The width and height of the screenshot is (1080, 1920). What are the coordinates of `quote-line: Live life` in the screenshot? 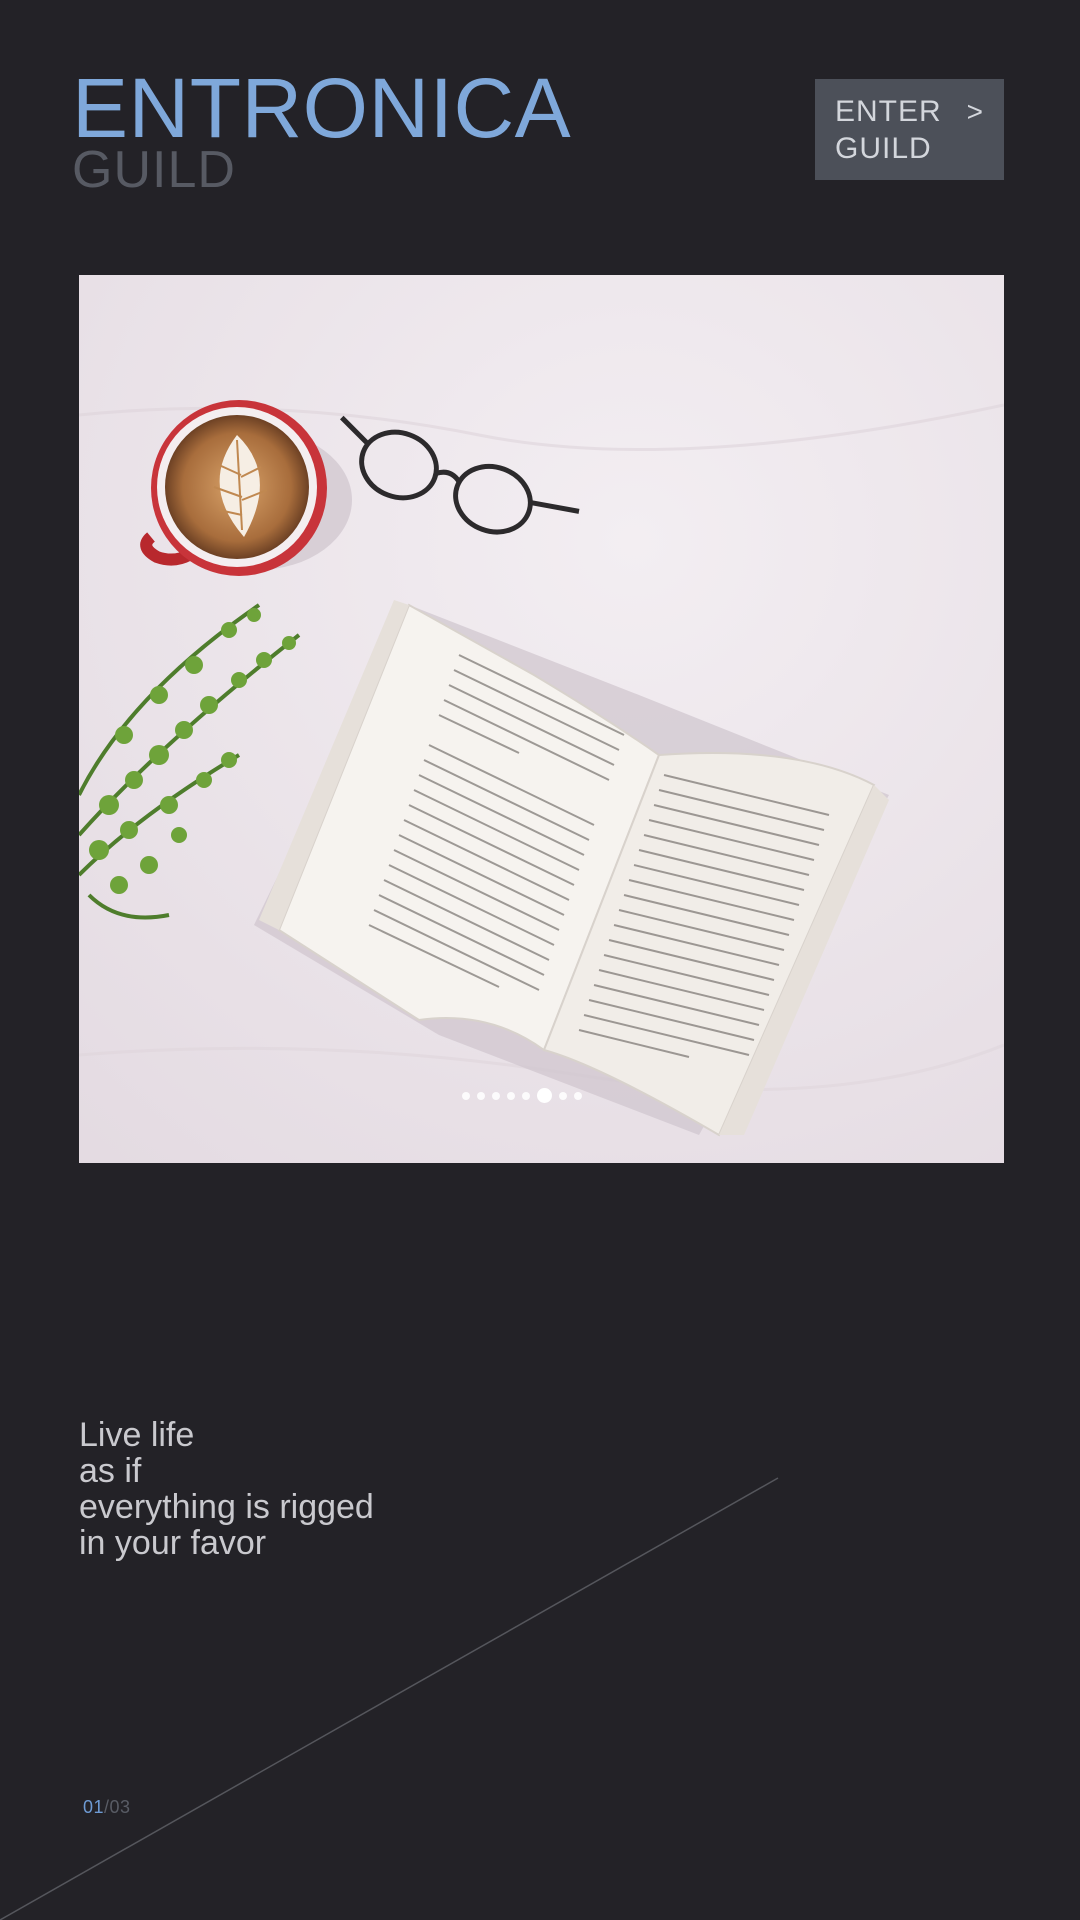 It's located at (137, 1435).